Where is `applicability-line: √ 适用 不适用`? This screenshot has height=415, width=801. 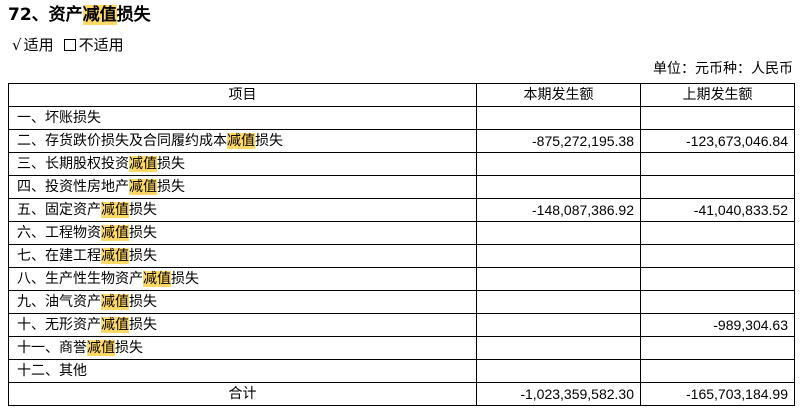
applicability-line: √ 适用 不适用 is located at coordinates (68, 45).